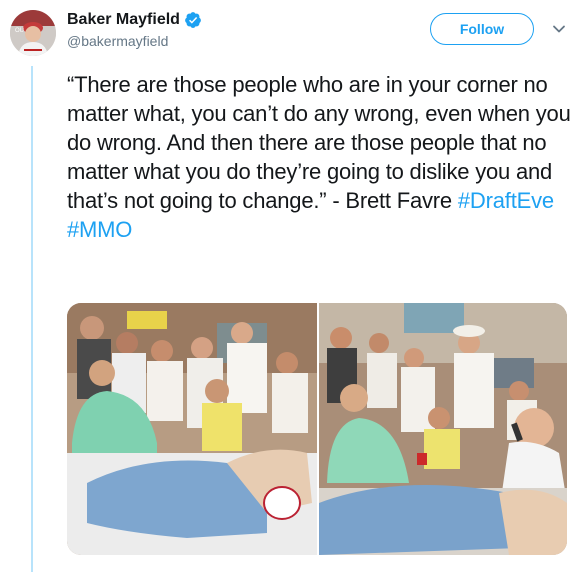 The width and height of the screenshot is (579, 572). Describe the element at coordinates (99, 229) in the screenshot. I see `hashtag-link: #MMO` at that location.